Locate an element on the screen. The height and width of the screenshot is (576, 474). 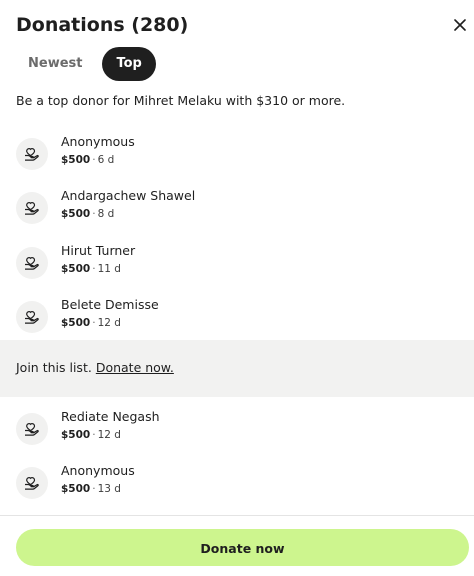
donor-meta: $500 · 13 d is located at coordinates (91, 489).